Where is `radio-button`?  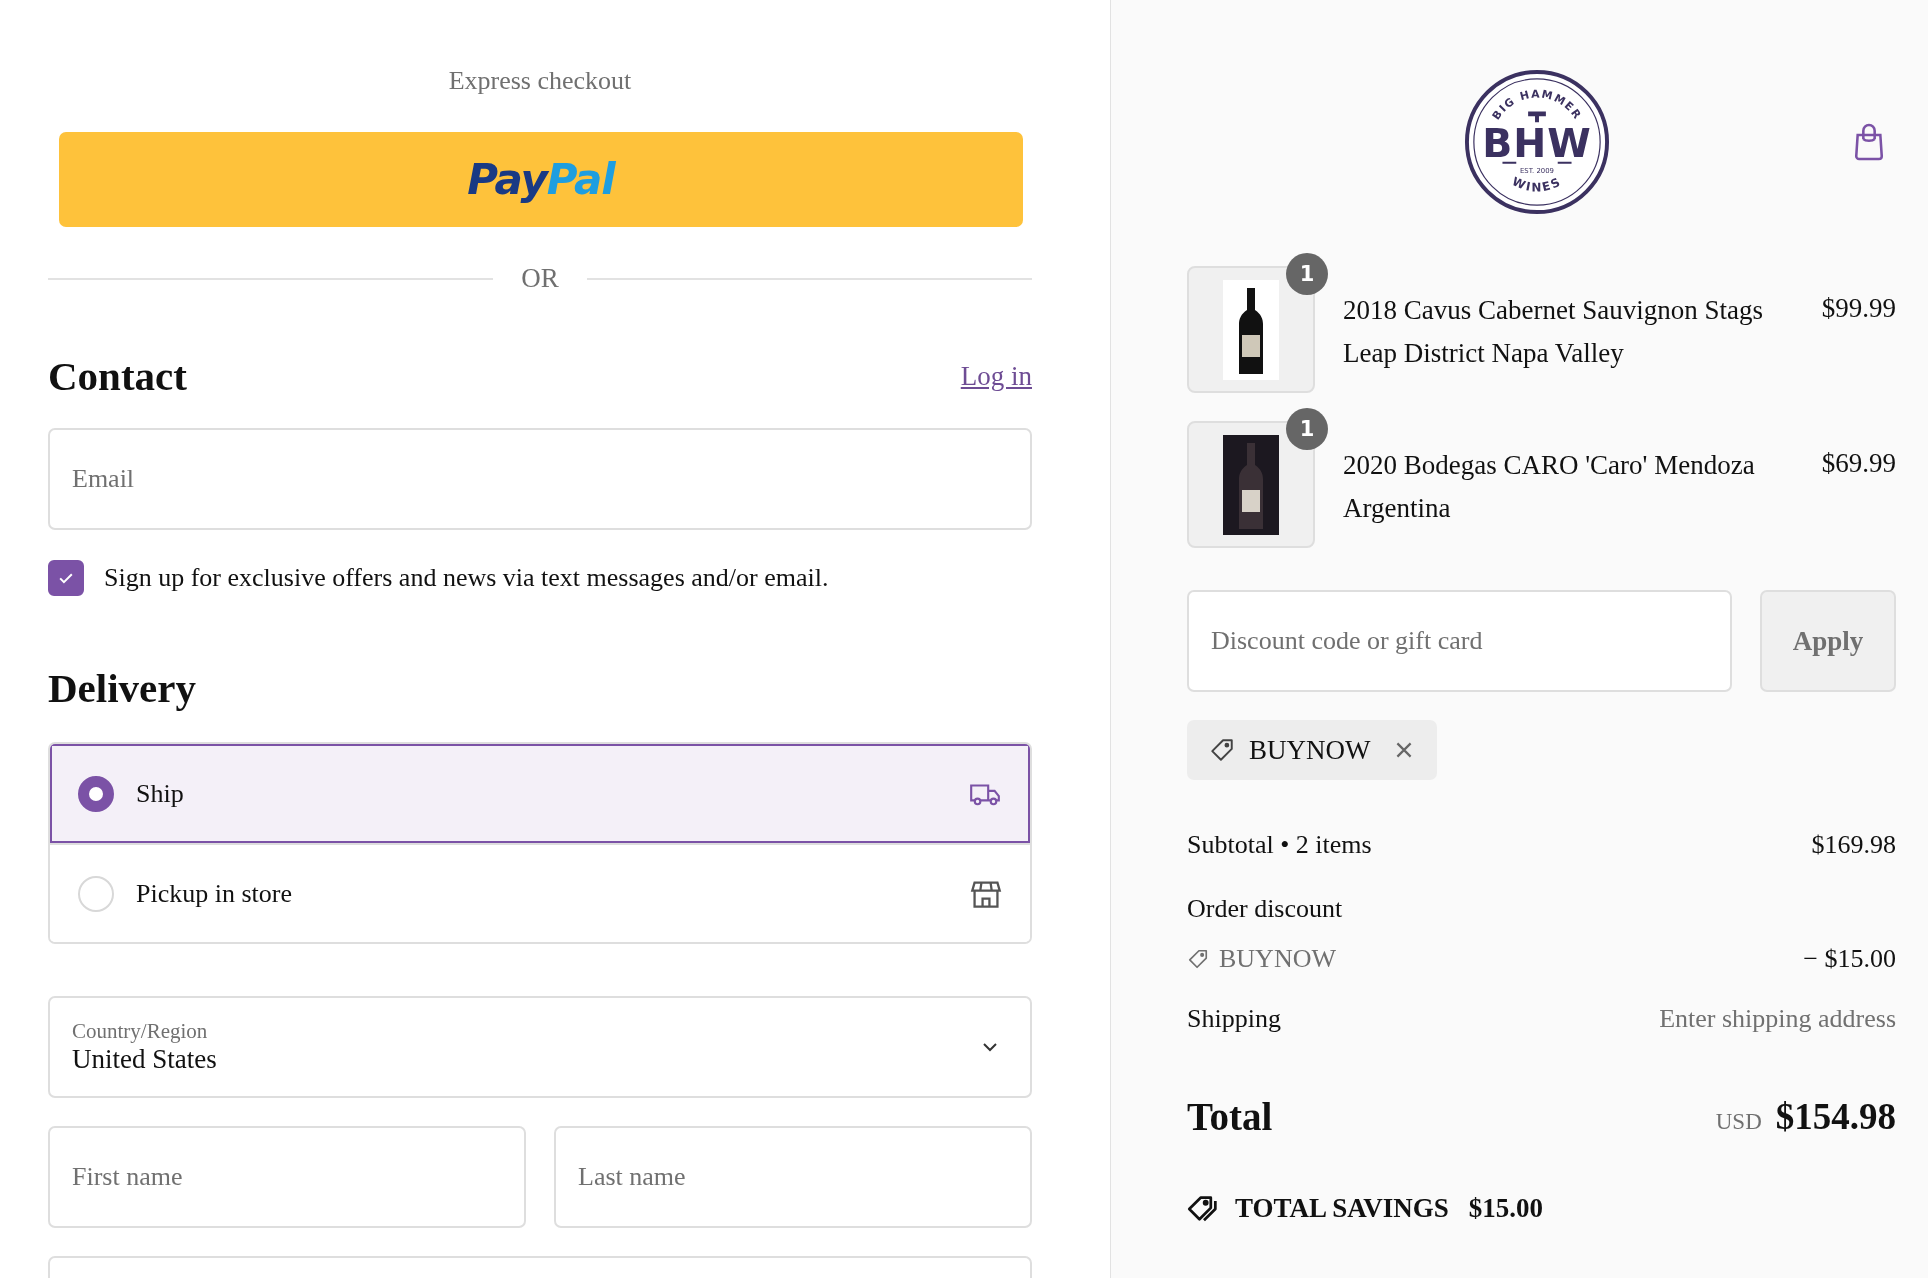 radio-button is located at coordinates (96, 793).